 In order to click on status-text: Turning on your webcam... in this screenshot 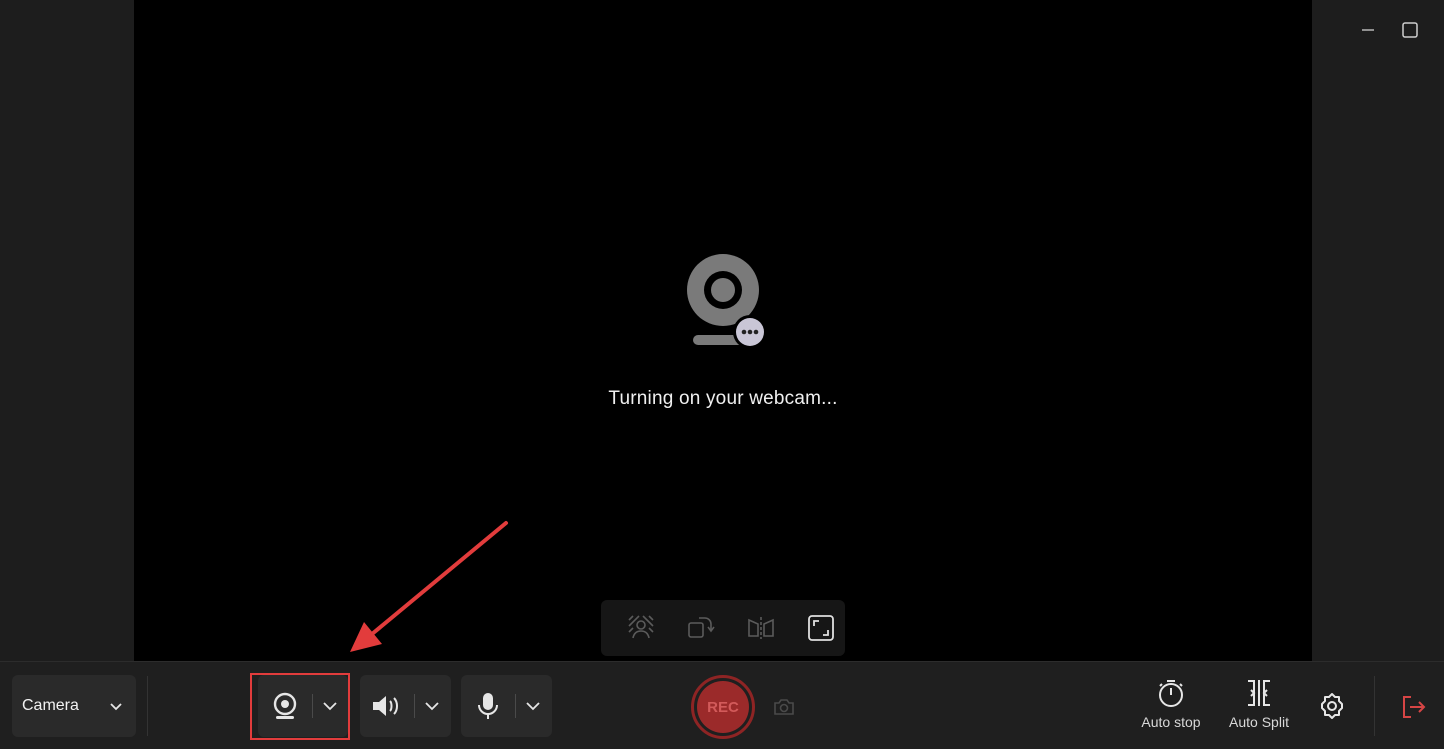, I will do `click(723, 398)`.